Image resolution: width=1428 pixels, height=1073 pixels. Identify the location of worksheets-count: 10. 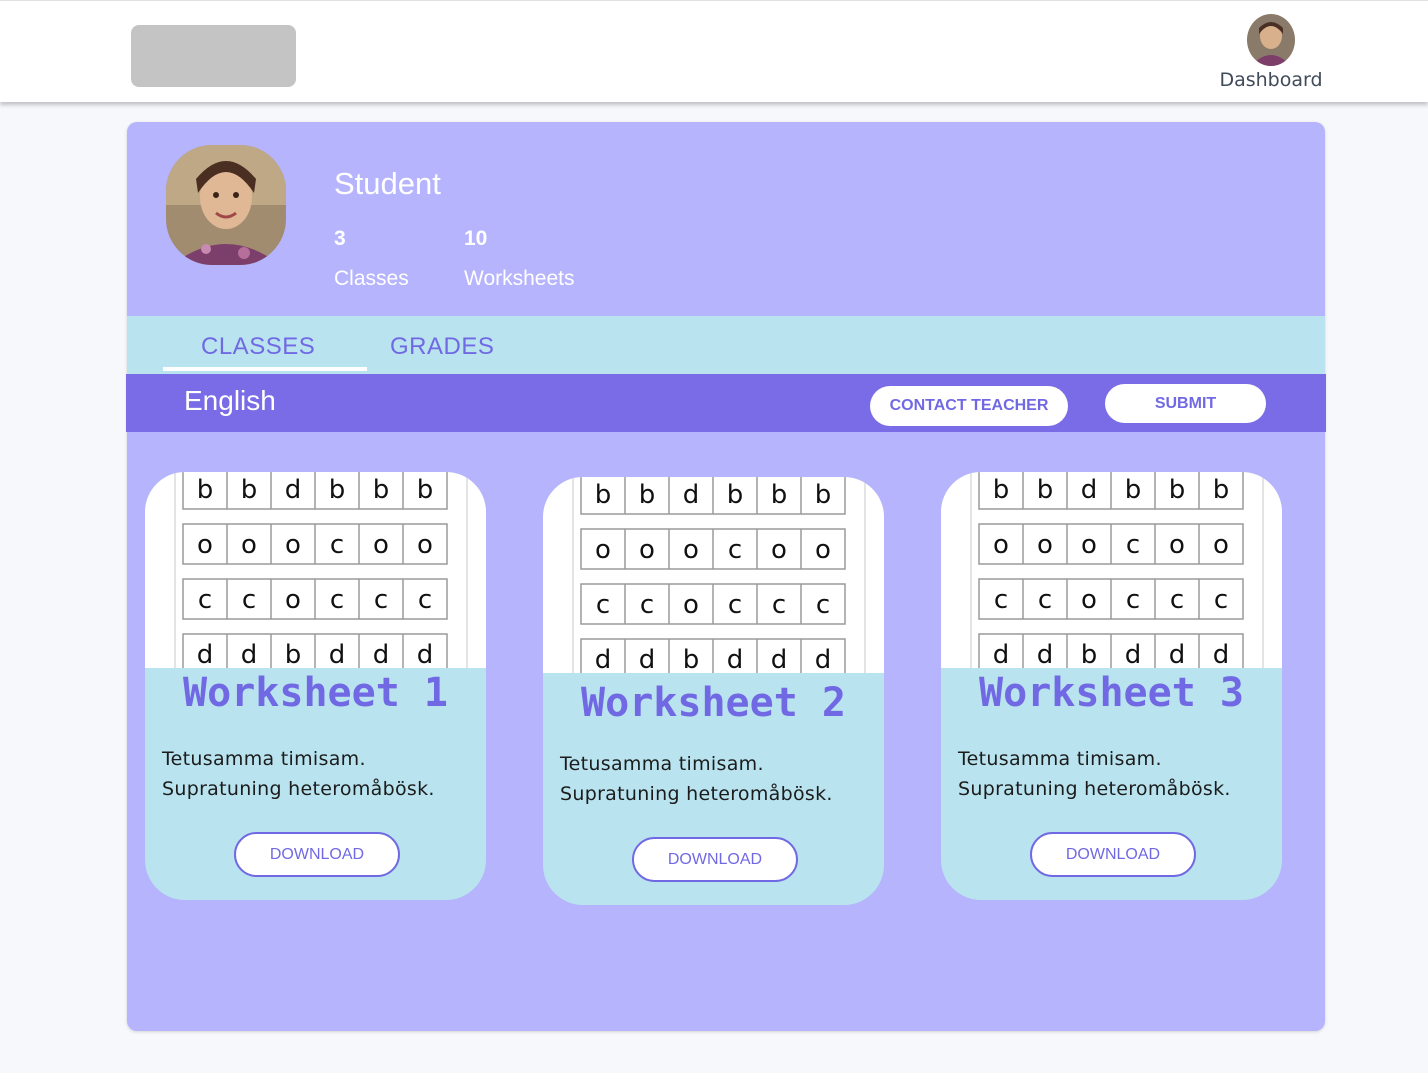
(476, 238).